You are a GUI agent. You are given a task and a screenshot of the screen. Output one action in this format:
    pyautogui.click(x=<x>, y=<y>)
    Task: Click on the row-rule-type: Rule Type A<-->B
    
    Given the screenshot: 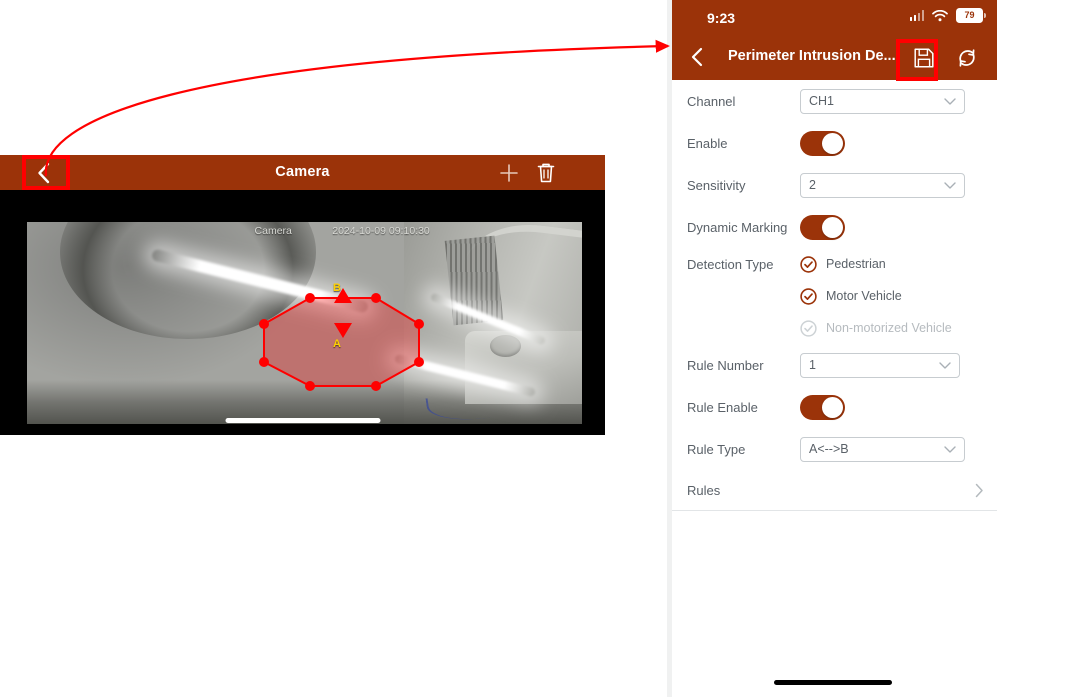 What is the action you would take?
    pyautogui.click(x=834, y=449)
    